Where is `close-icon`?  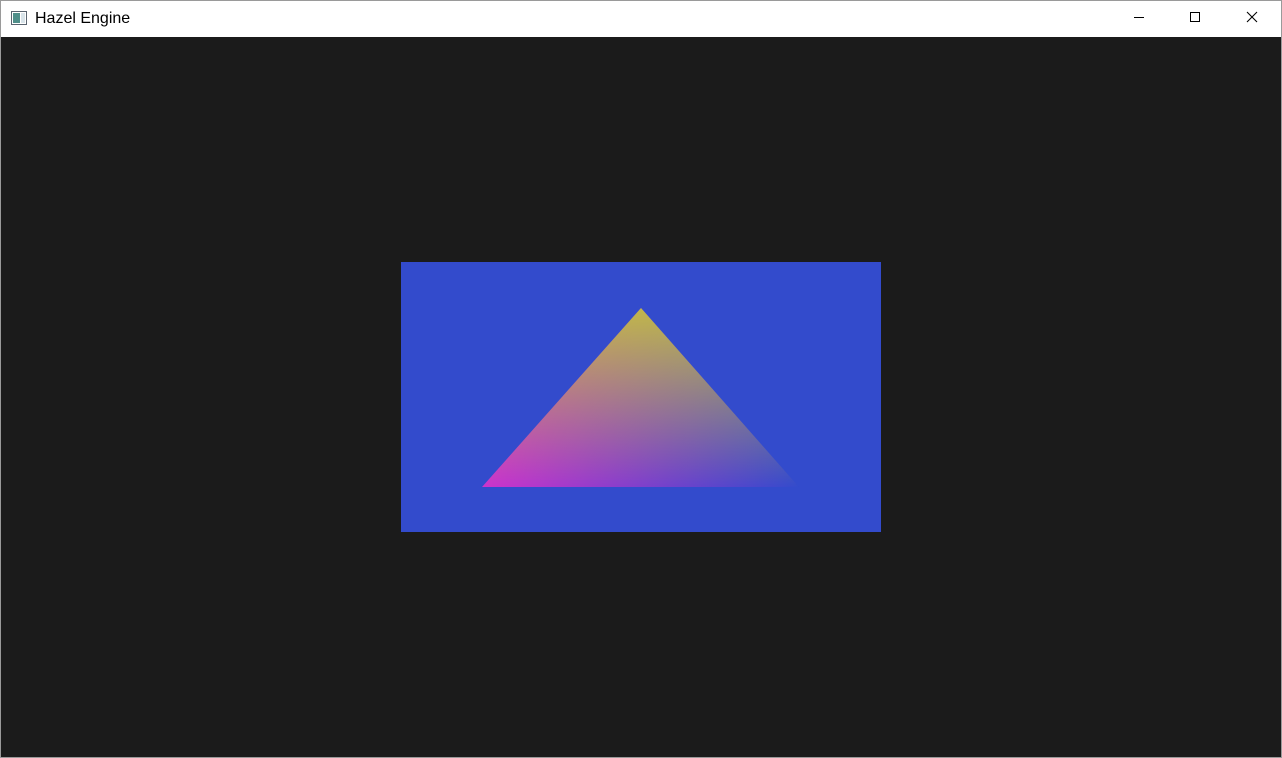 close-icon is located at coordinates (1252, 19).